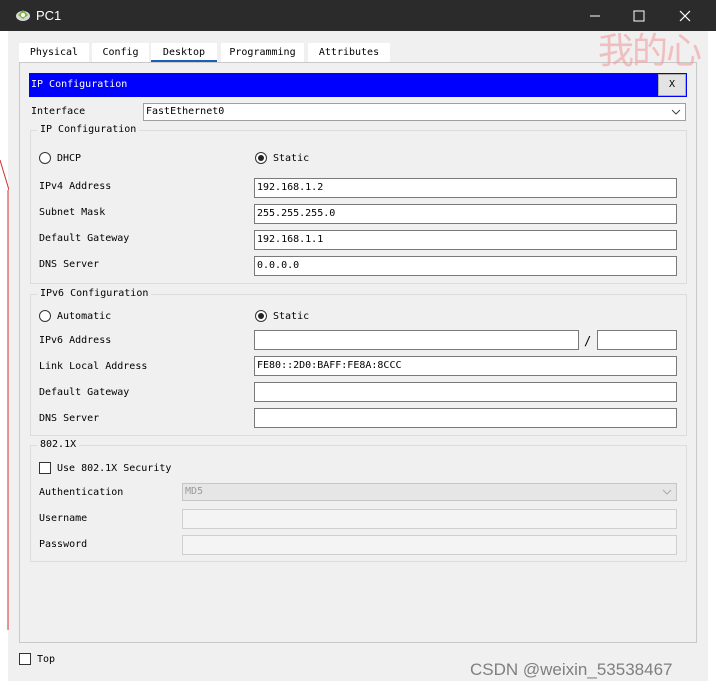 This screenshot has width=716, height=689. I want to click on ipv4-address-label: IPv4 Address, so click(75, 186).